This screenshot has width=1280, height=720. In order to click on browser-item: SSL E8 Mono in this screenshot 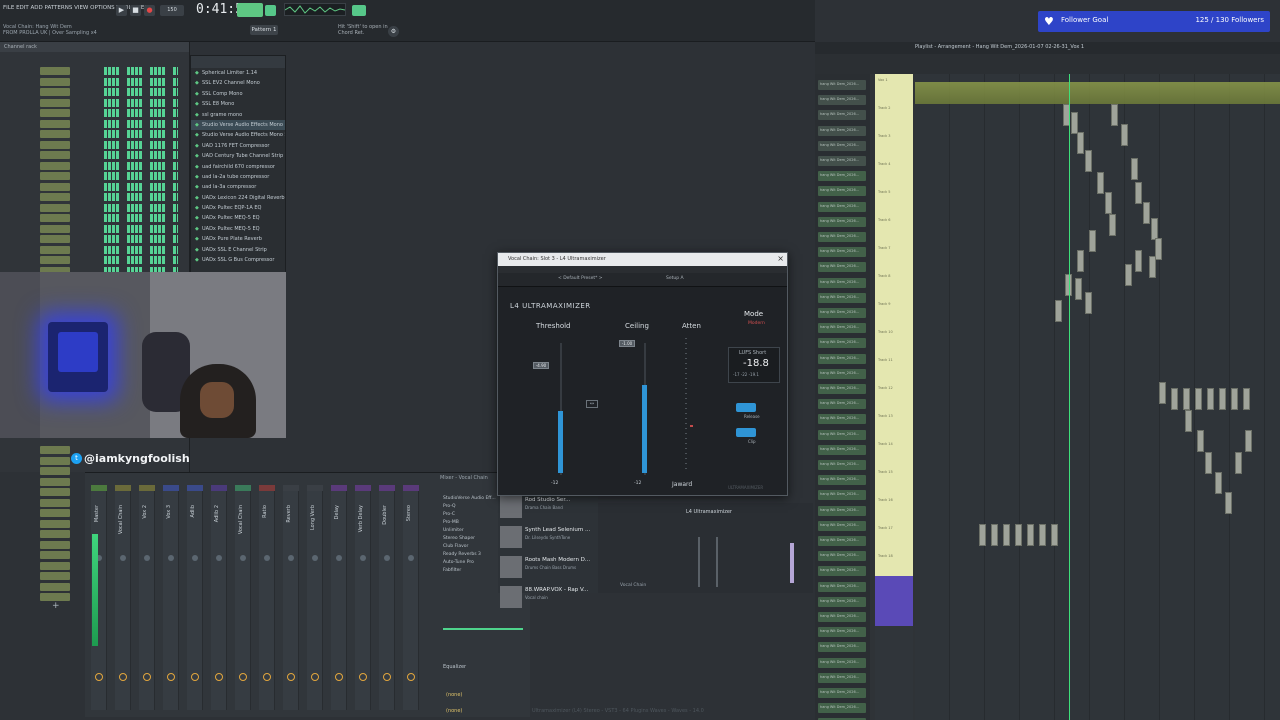, I will do `click(238, 104)`.